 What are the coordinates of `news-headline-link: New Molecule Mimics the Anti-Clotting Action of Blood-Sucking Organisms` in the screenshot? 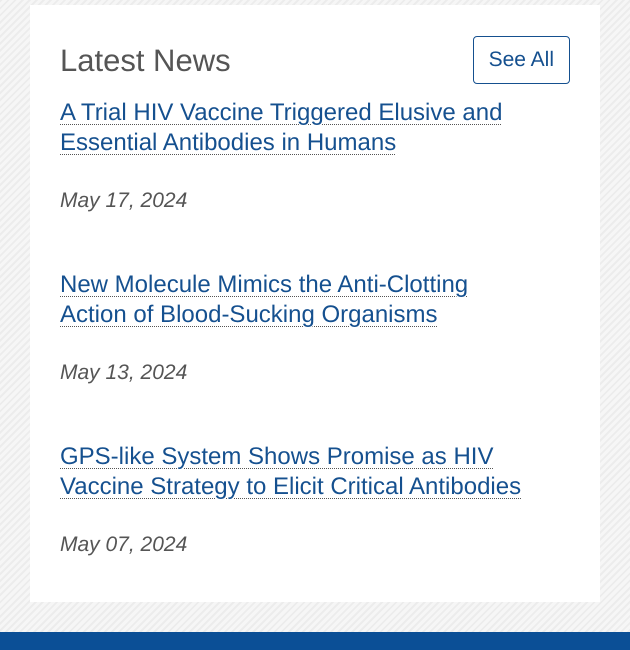 It's located at (296, 300).